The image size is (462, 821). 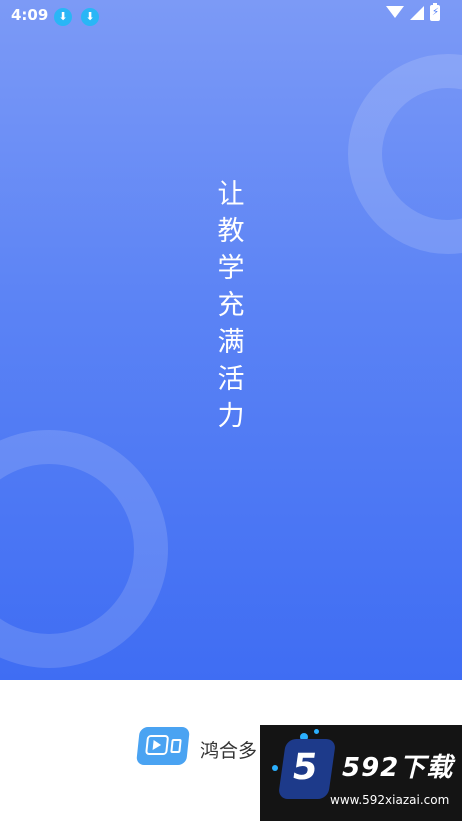 I want to click on status-time: 4:09, so click(x=30, y=15).